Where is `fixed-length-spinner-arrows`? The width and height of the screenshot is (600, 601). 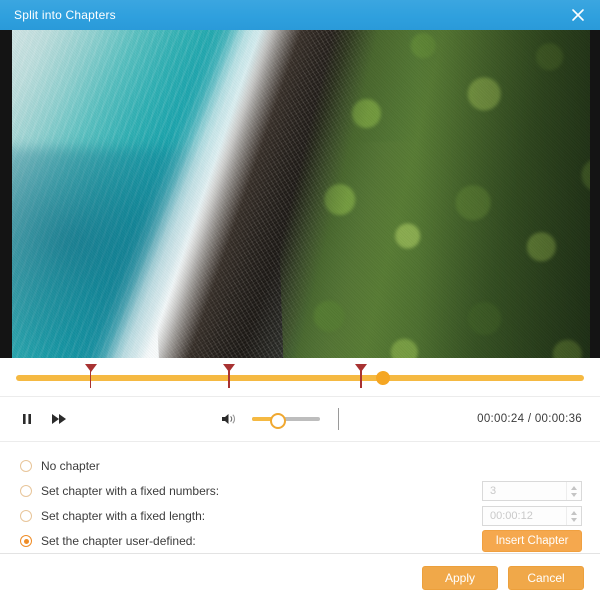 fixed-length-spinner-arrows is located at coordinates (573, 516).